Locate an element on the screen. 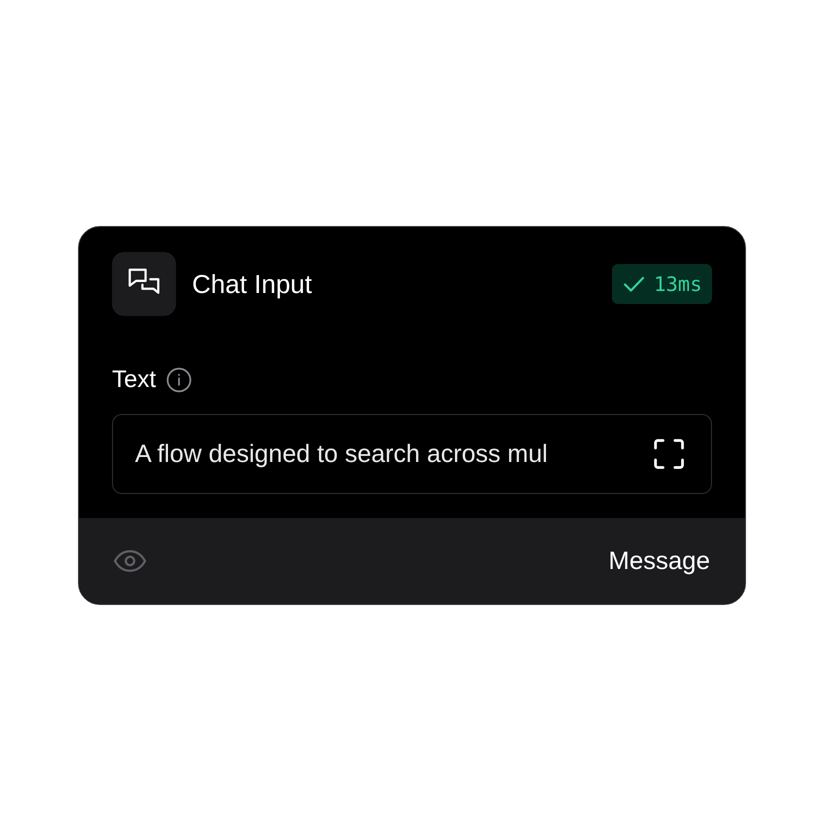 The width and height of the screenshot is (824, 824). output-label: Message is located at coordinates (659, 561).